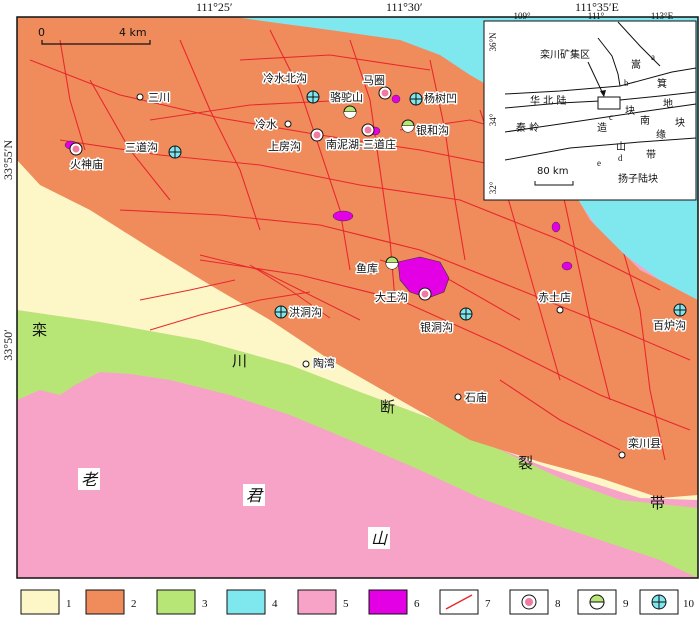 Image resolution: width=700 pixels, height=617 pixels. What do you see at coordinates (214, 7) in the screenshot?
I see `lon-label-1: 111°25′` at bounding box center [214, 7].